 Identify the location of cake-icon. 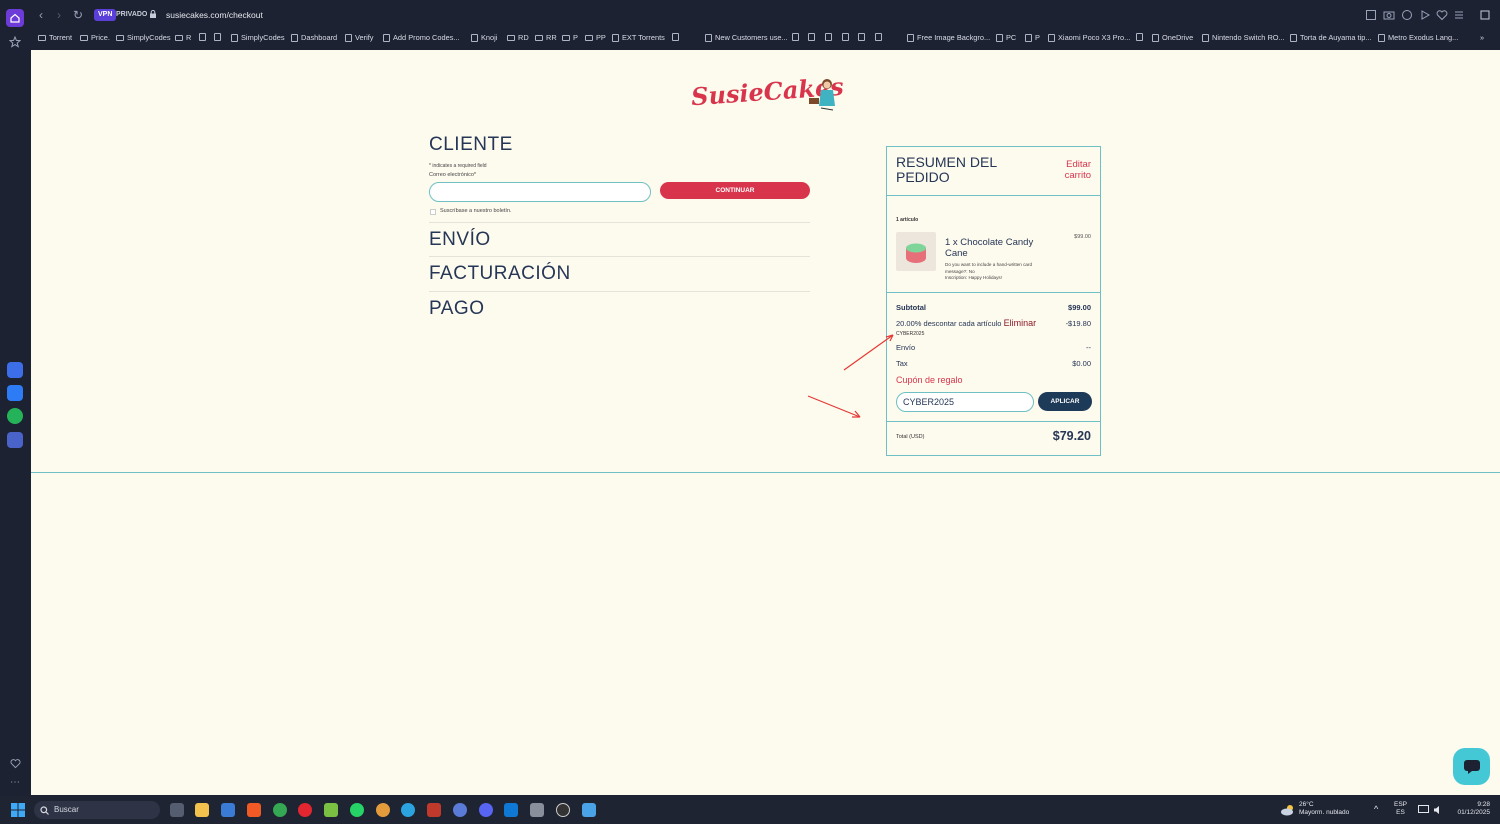
(916, 253).